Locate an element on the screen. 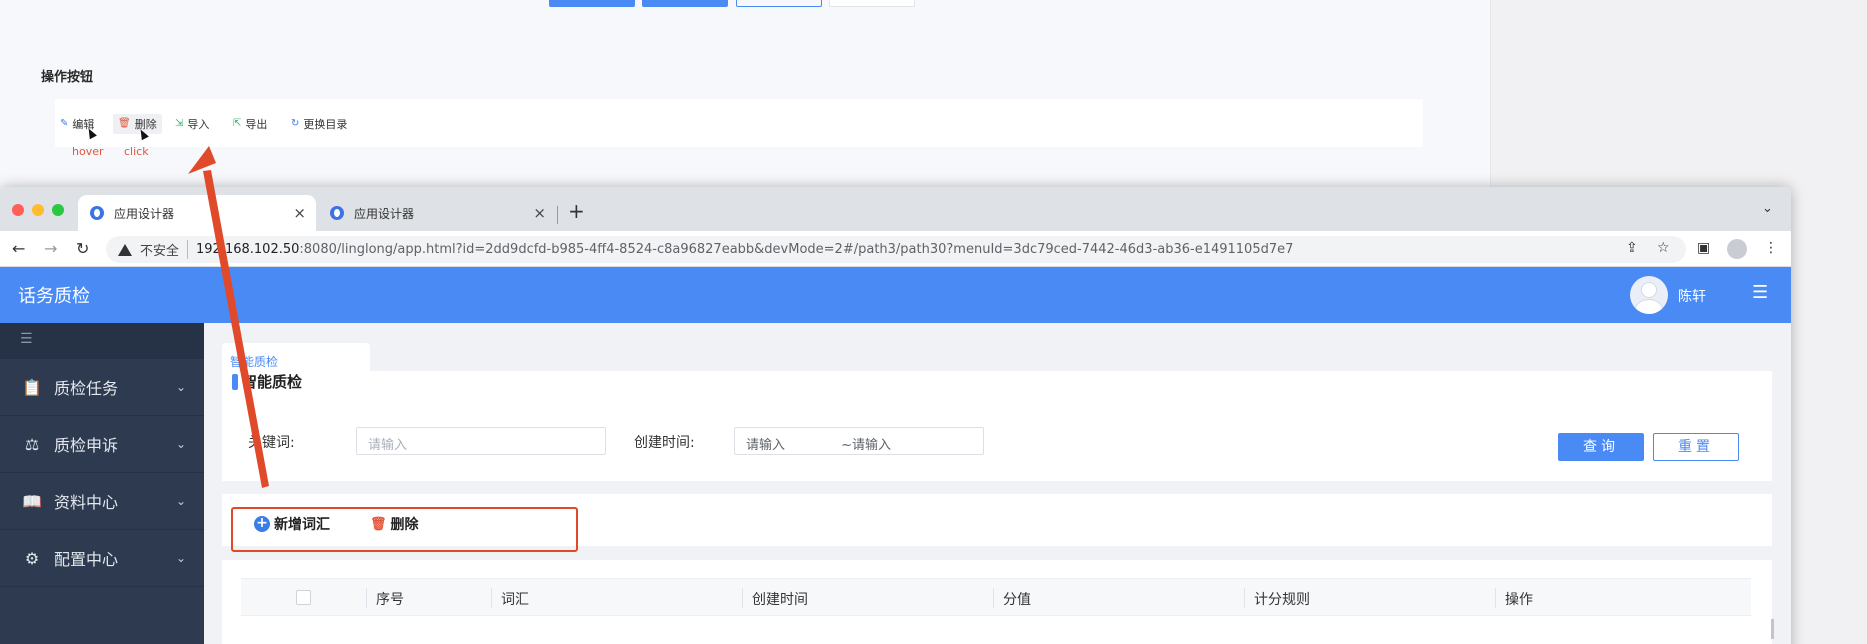 The image size is (1867, 644). table-scrollbar is located at coordinates (1772, 629).